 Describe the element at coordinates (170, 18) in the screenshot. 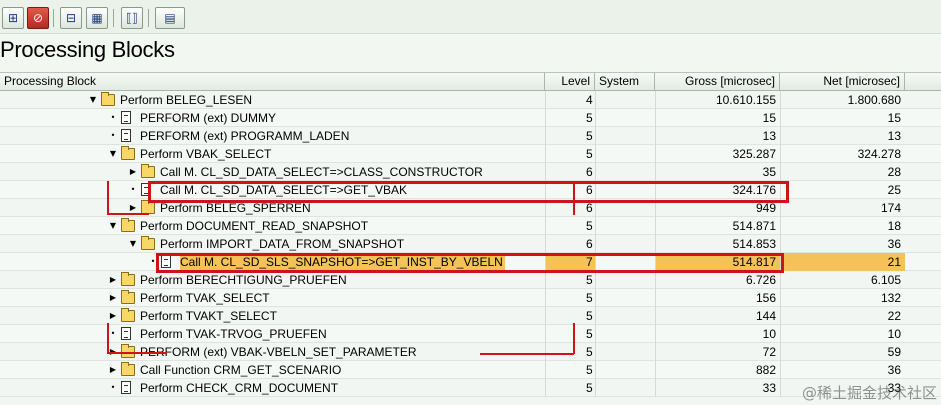

I see `layout-icon: ▤` at that location.